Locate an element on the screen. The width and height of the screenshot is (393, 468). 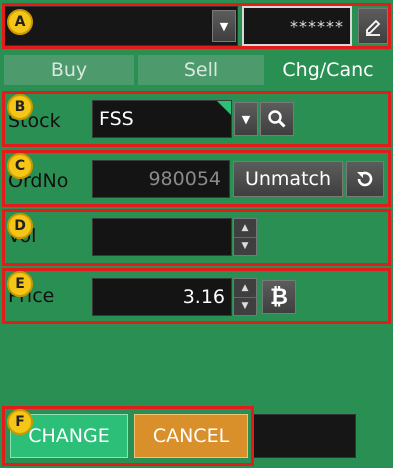
bitcoin-icon: ₿ is located at coordinates (279, 297).